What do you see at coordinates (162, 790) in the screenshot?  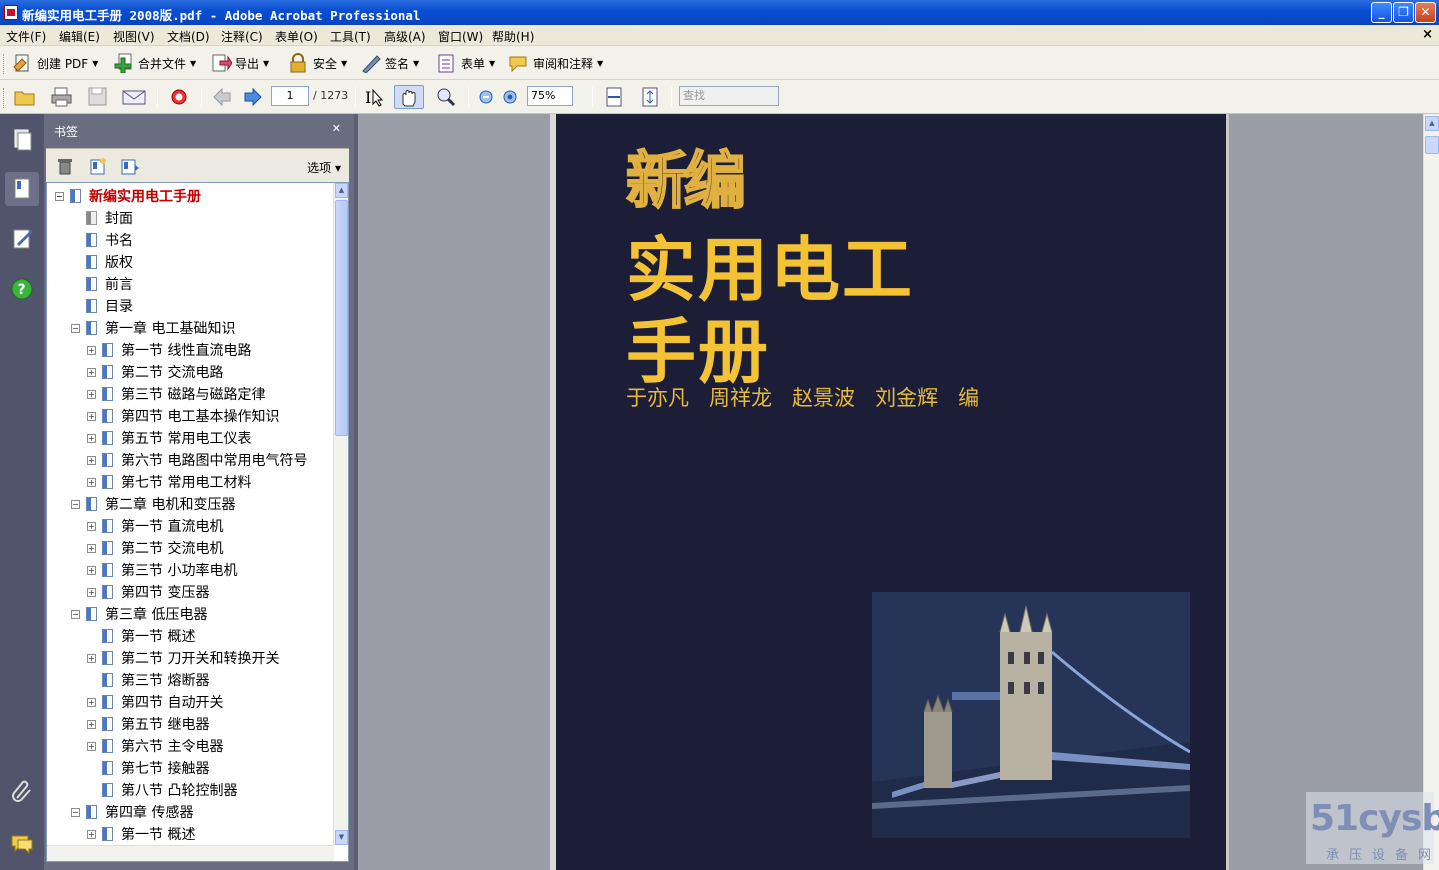 I see `bookmark-item: 第八节 凸轮控制器` at bounding box center [162, 790].